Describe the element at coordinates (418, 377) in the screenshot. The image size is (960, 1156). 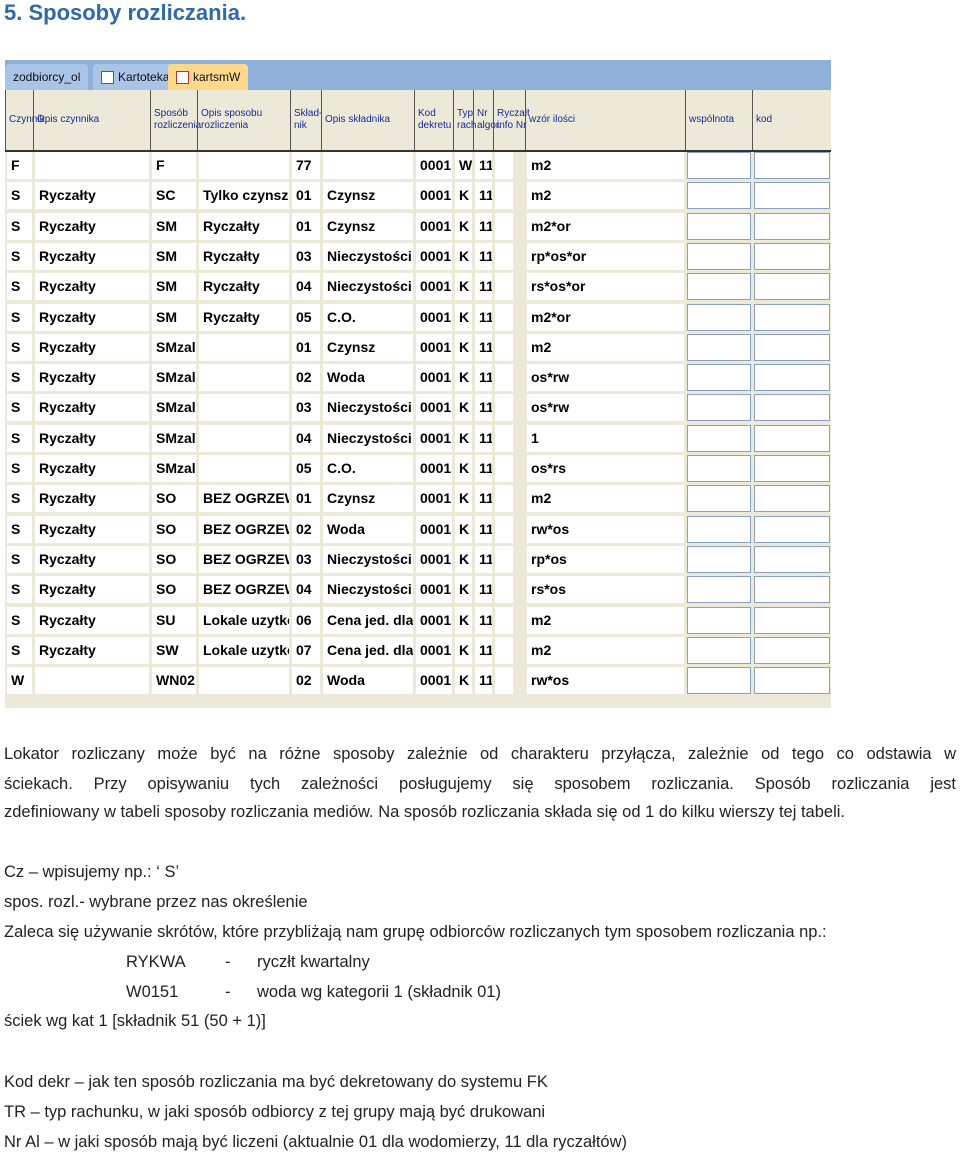
I see `table-row: S Ryczałty SMzal 02 Woda 0001 K 11 os*rw` at that location.